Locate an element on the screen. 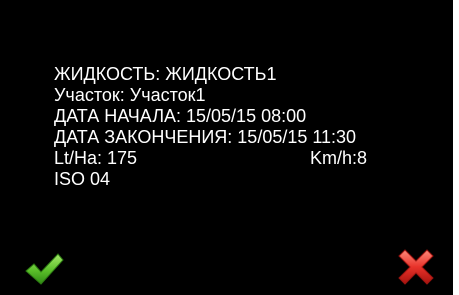 Image resolution: width=459 pixels, height=295 pixels. end-date-line: ДАТА ЗАКОНЧЕНИЯ: 15/05/15 11:30 is located at coordinates (205, 137).